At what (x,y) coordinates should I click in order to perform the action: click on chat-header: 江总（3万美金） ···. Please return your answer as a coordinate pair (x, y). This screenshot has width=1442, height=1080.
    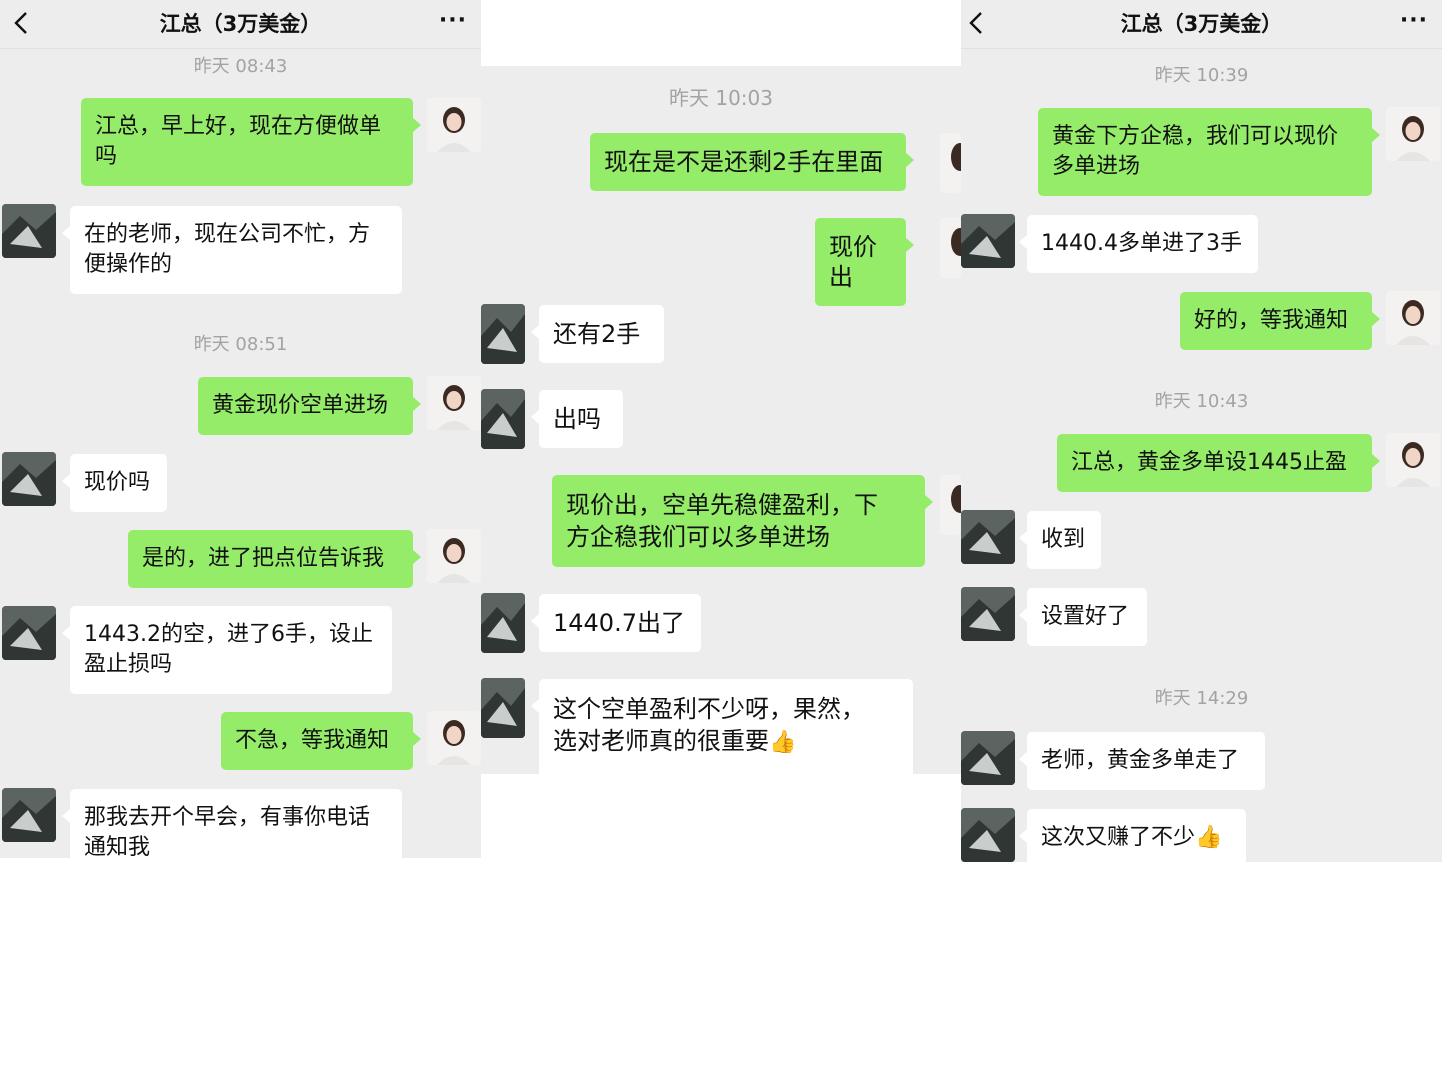
    Looking at the image, I should click on (240, 24).